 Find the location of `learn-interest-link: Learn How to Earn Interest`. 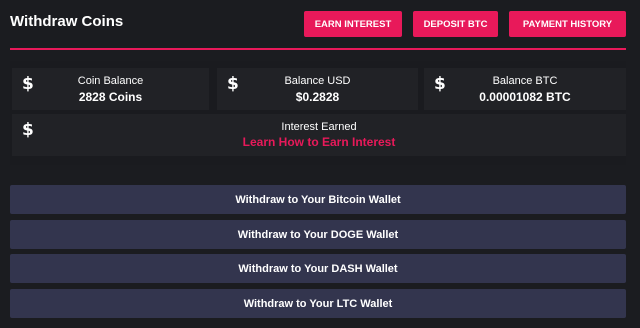

learn-interest-link: Learn How to Earn Interest is located at coordinates (319, 142).